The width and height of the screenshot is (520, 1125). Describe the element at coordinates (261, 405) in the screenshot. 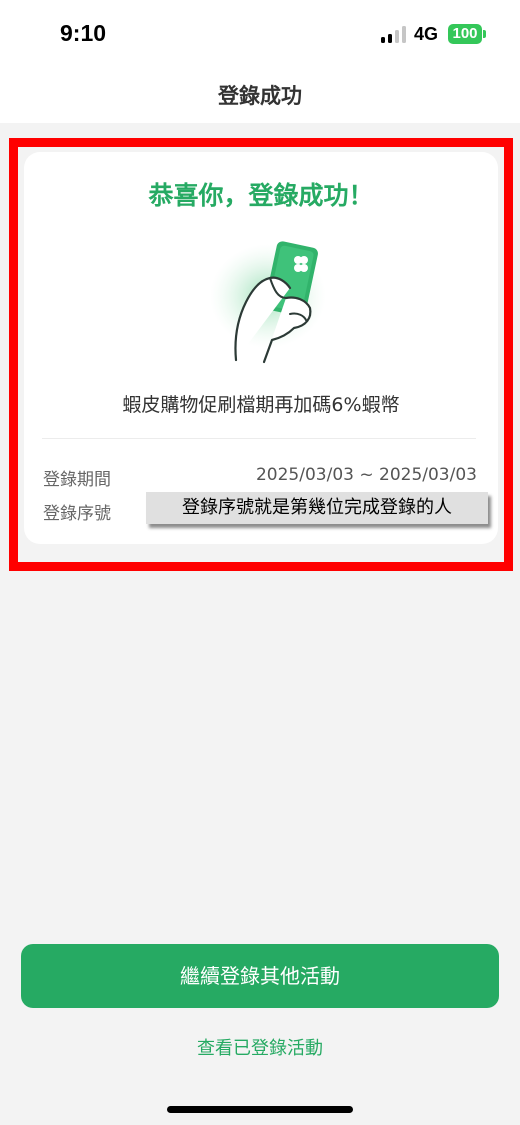

I see `campaign-name: 蝦皮購物促刷檔期再加碼6%蝦幣` at that location.